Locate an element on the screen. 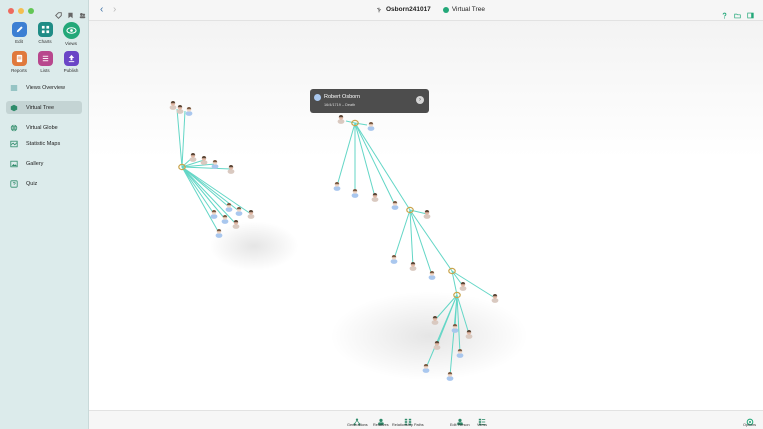 This screenshot has width=763, height=429. close-window-button is located at coordinates (11, 11).